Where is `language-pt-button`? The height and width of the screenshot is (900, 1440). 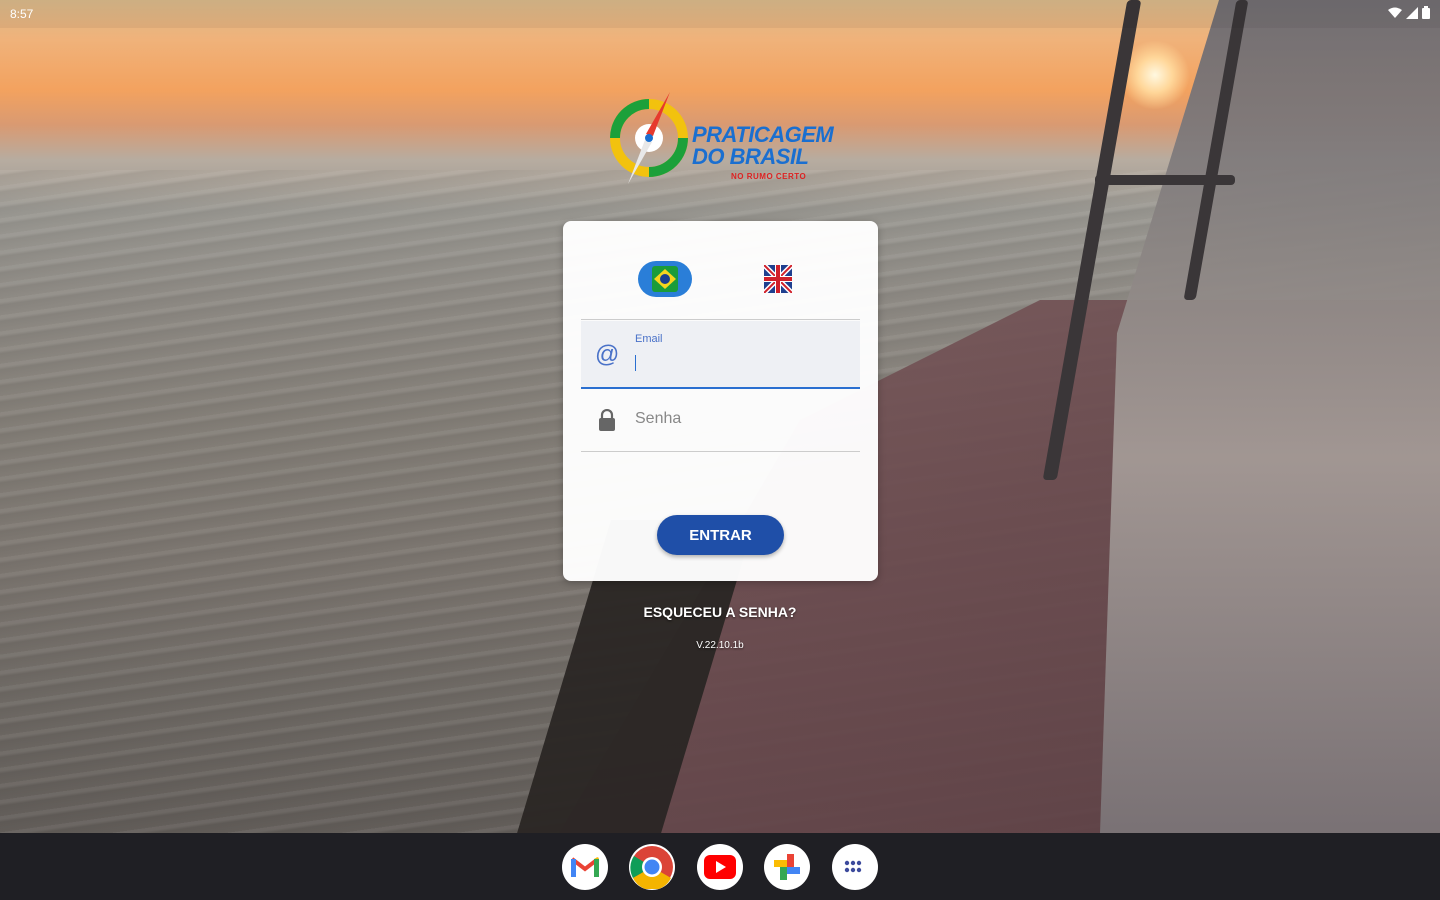
language-pt-button is located at coordinates (665, 279).